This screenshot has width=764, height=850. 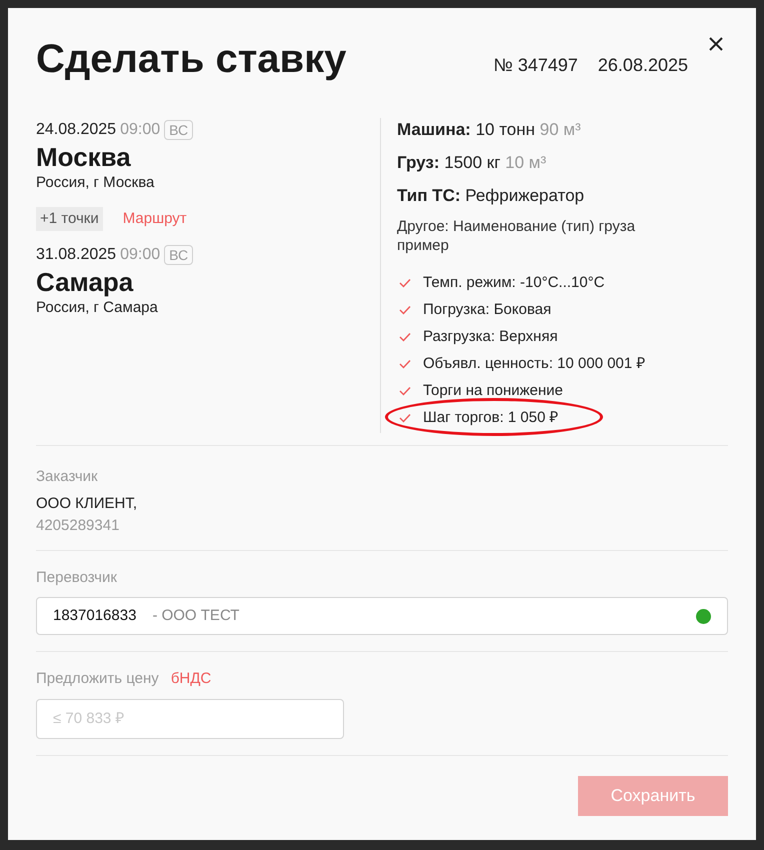 I want to click on carrier-name: - ООО ТЕСТ, so click(x=196, y=616).